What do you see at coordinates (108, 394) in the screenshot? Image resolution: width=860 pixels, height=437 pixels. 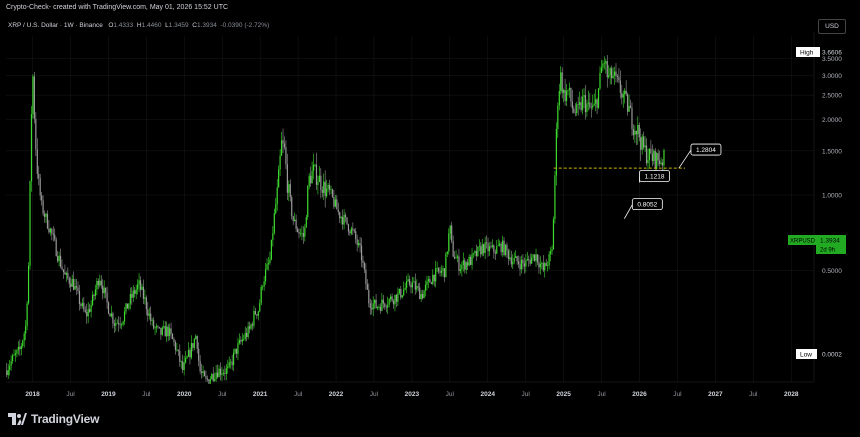 I see `x-tick-label: 2019` at bounding box center [108, 394].